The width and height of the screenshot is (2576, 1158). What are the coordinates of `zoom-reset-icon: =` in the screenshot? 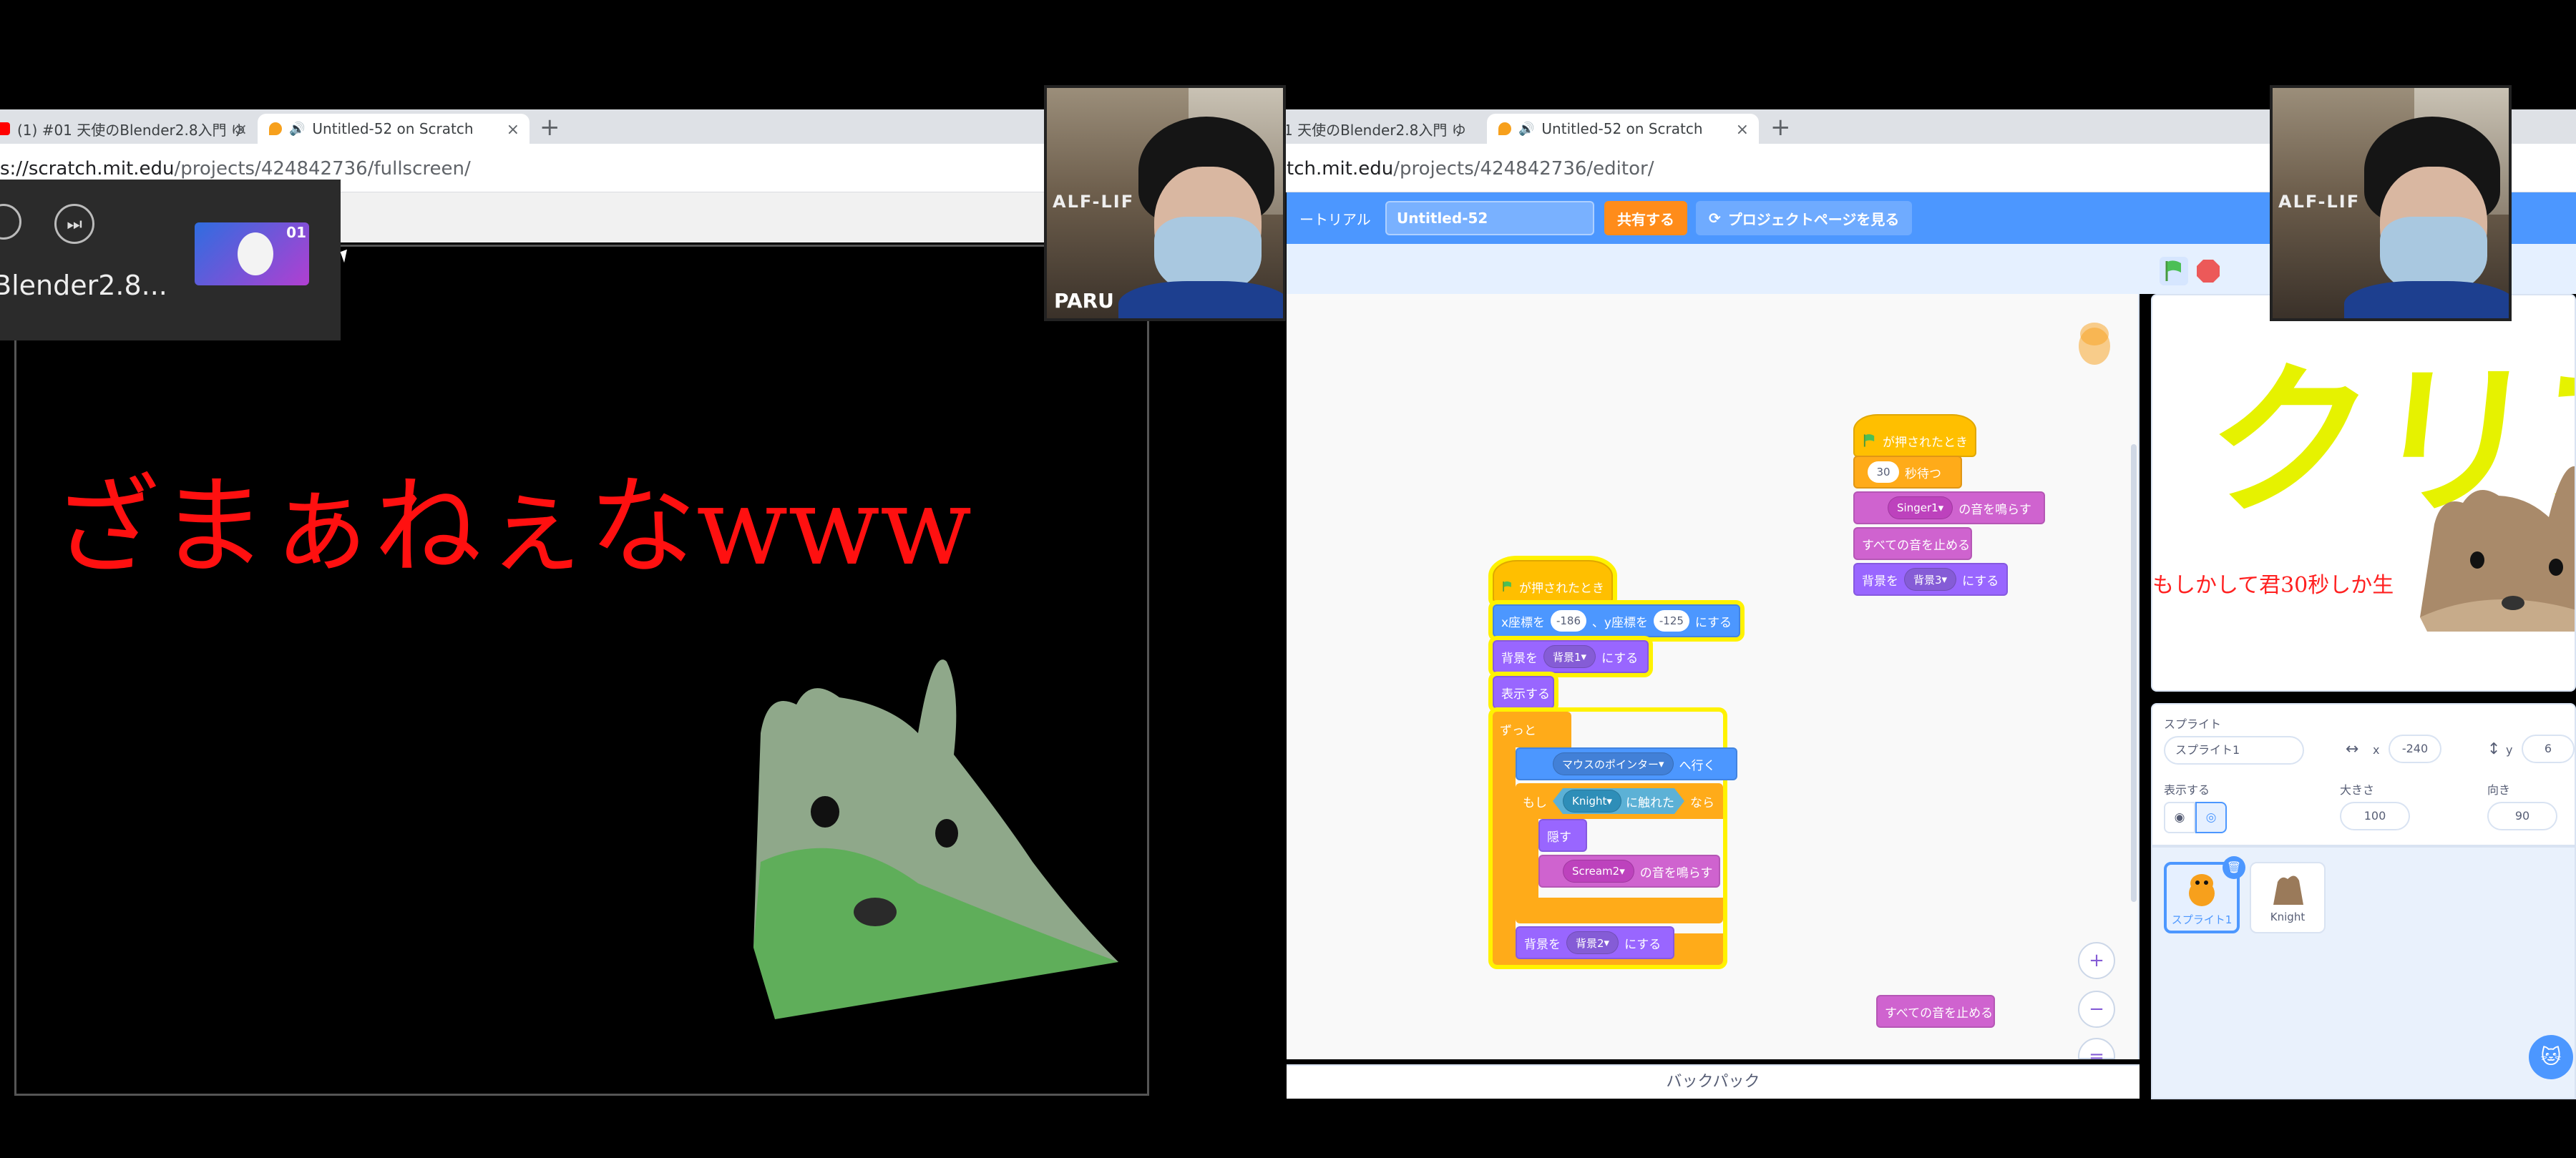 It's located at (2096, 1052).